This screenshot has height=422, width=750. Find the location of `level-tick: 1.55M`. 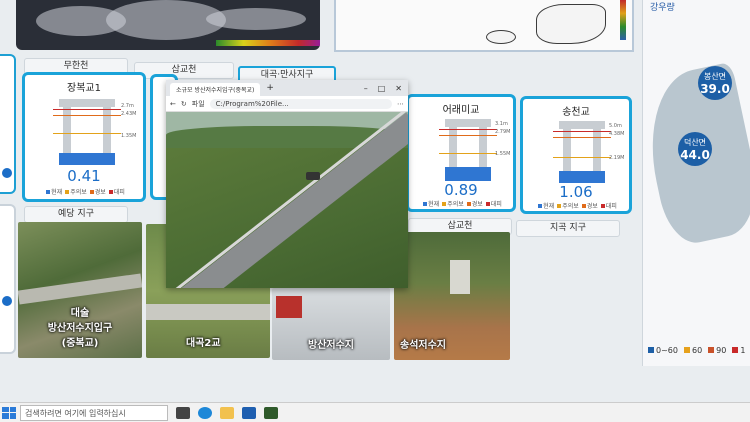

level-tick: 1.55M is located at coordinates (503, 154).